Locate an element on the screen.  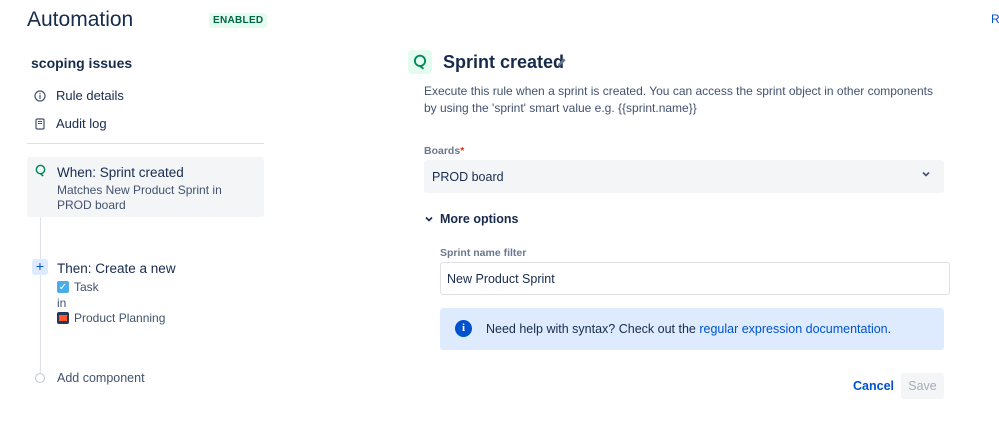
trigger-title: When: Sprint created is located at coordinates (120, 172).